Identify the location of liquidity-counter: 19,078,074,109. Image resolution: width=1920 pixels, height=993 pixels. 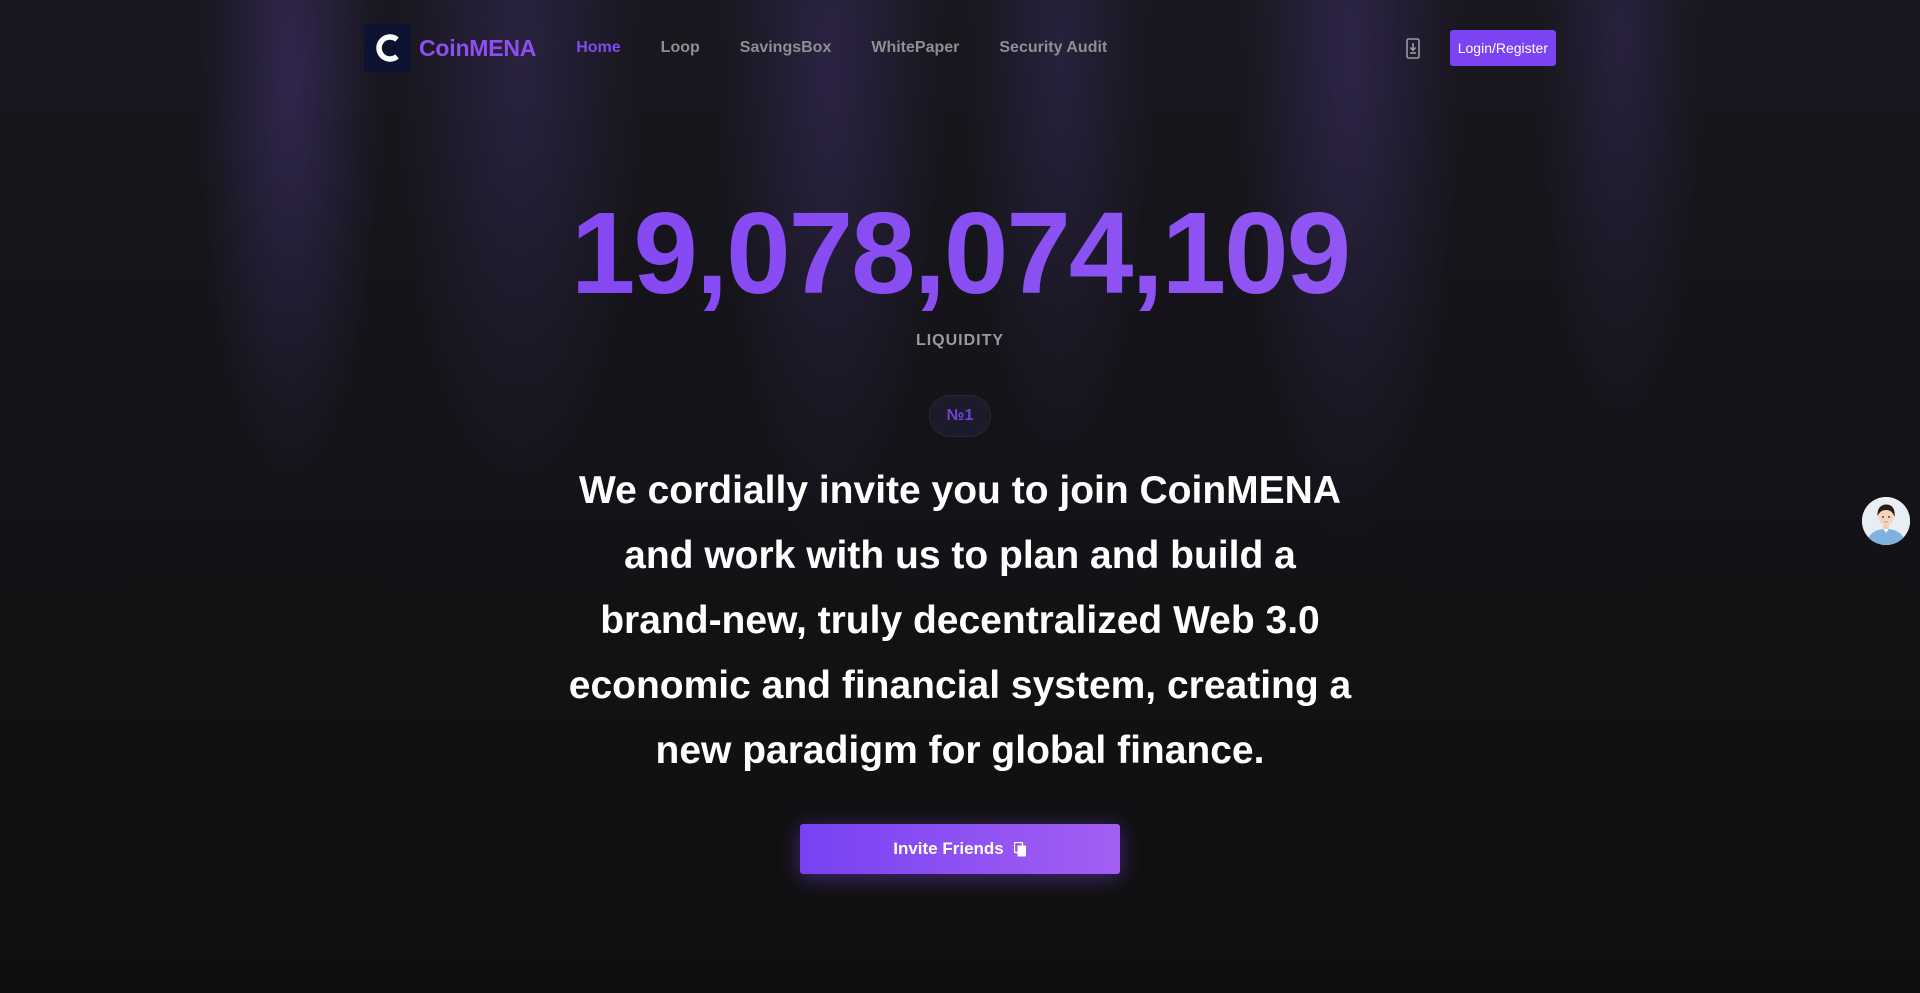
(960, 253).